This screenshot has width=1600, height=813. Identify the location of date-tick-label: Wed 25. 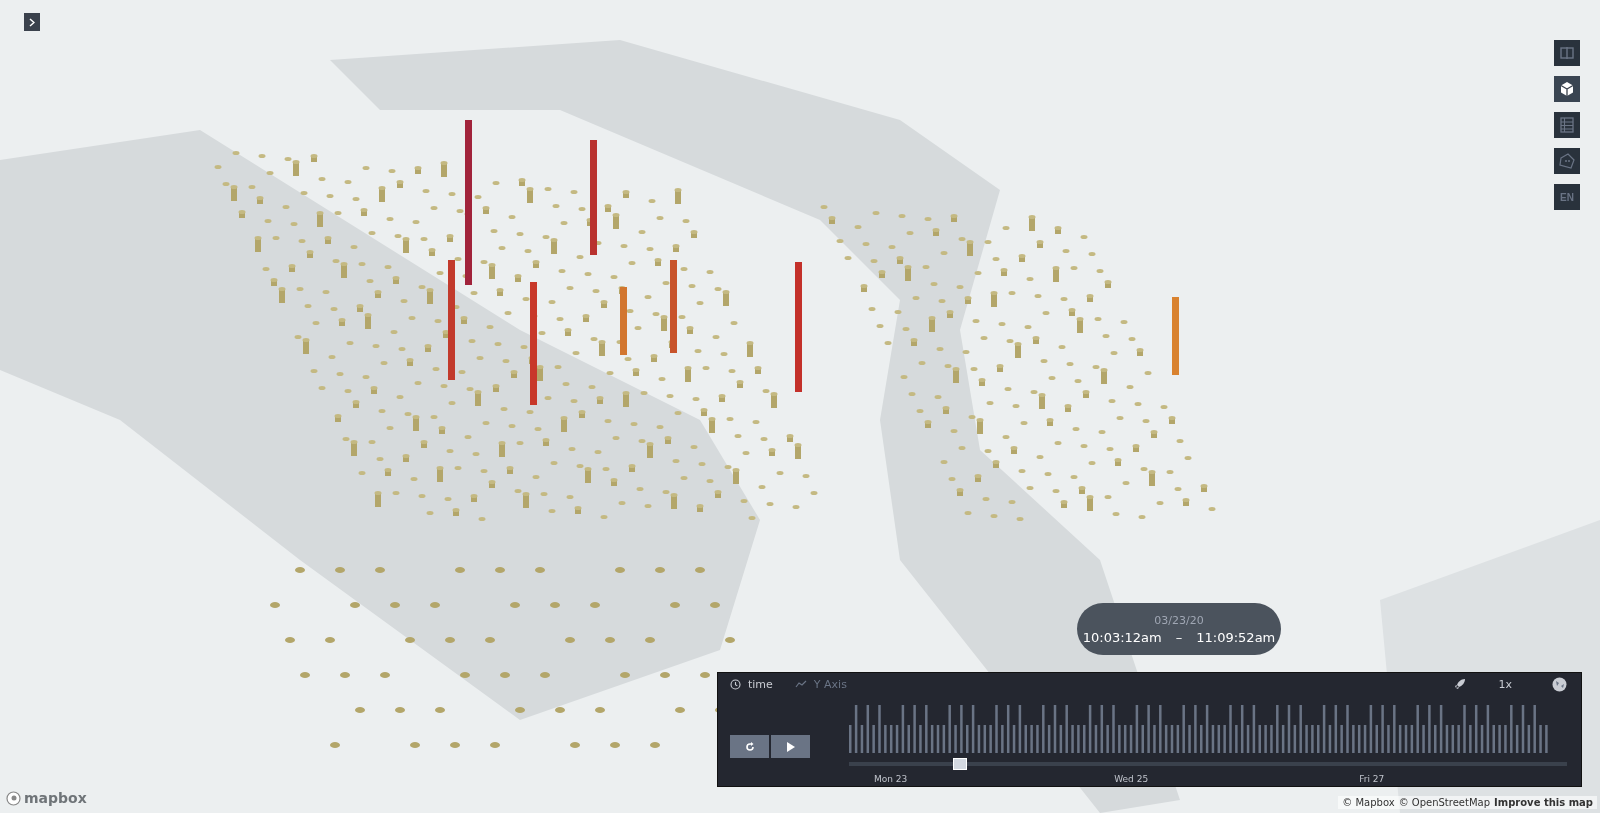
(1131, 779).